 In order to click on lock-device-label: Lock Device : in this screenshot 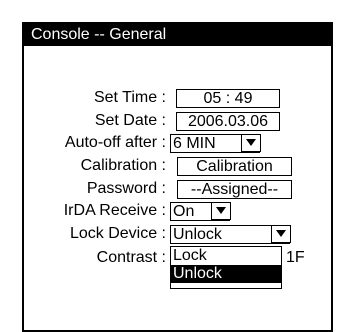, I will do `click(117, 233)`.